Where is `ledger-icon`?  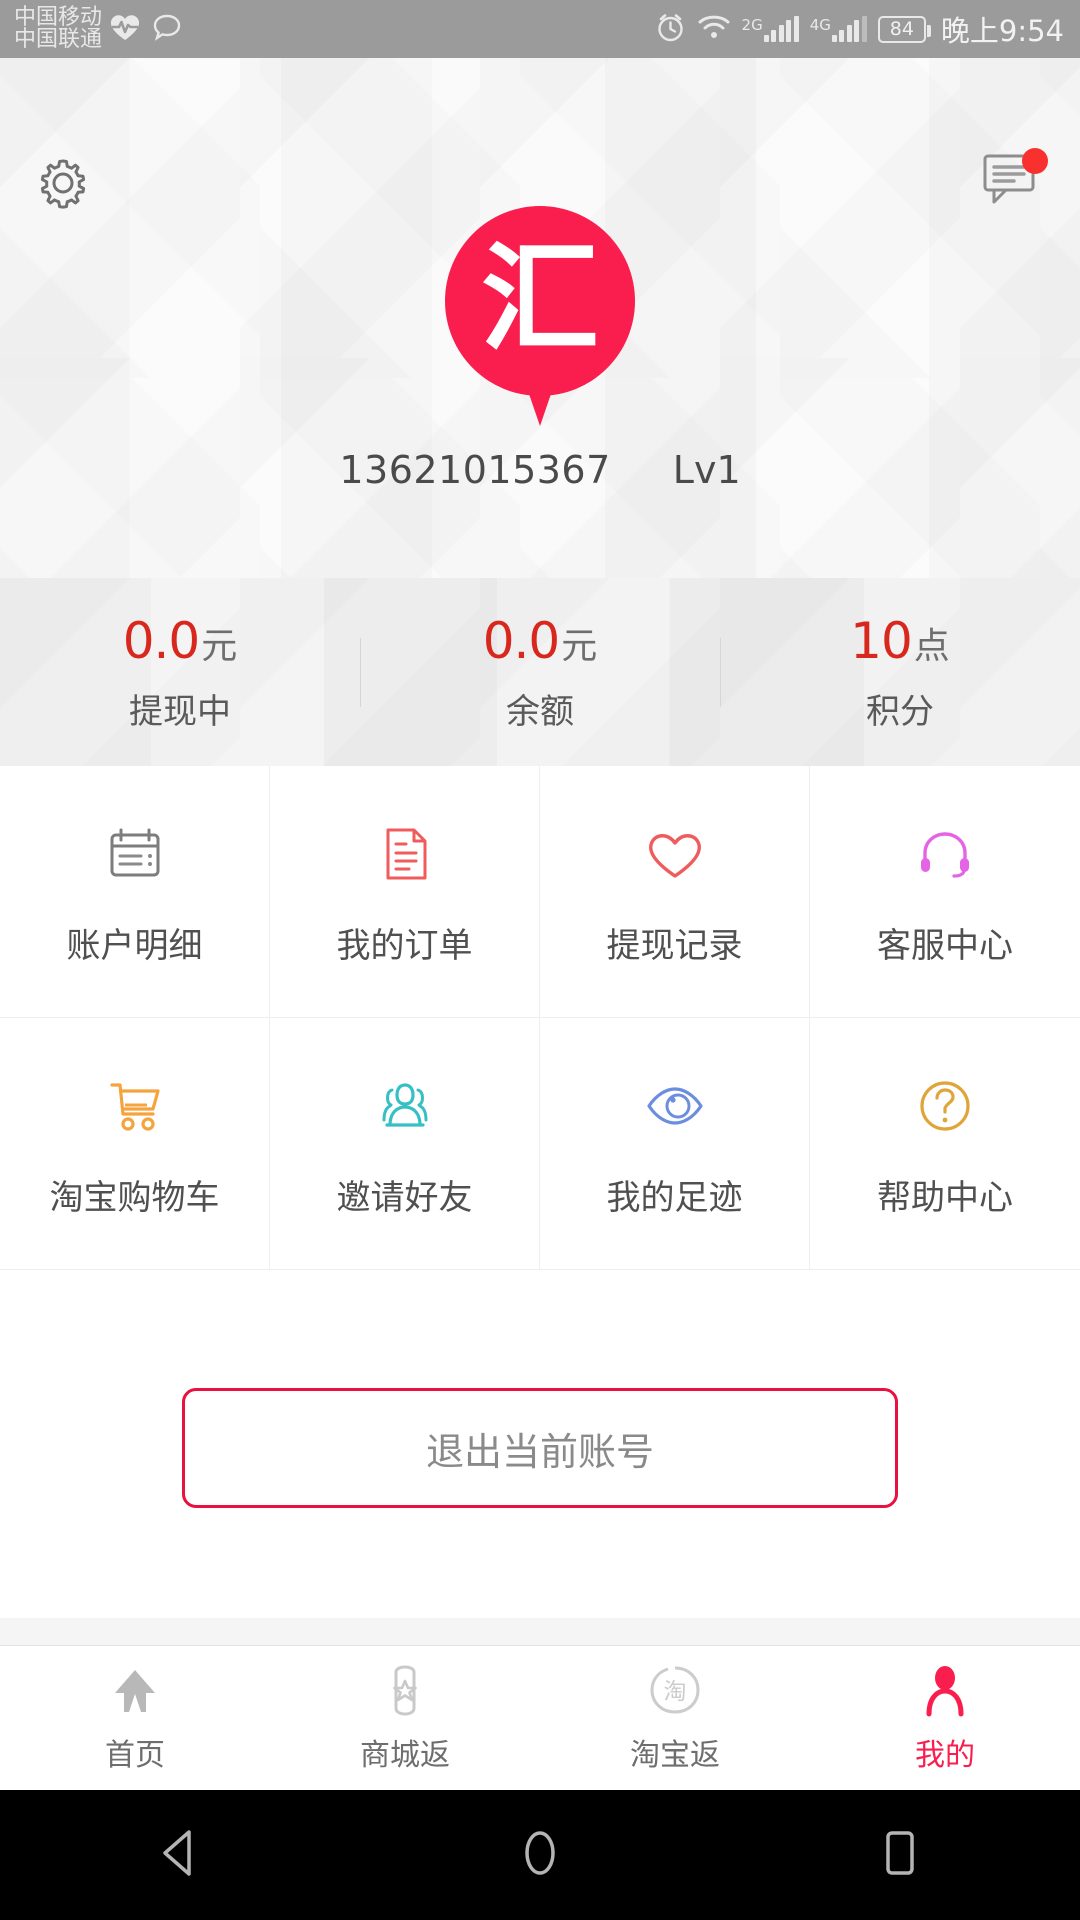 ledger-icon is located at coordinates (135, 854).